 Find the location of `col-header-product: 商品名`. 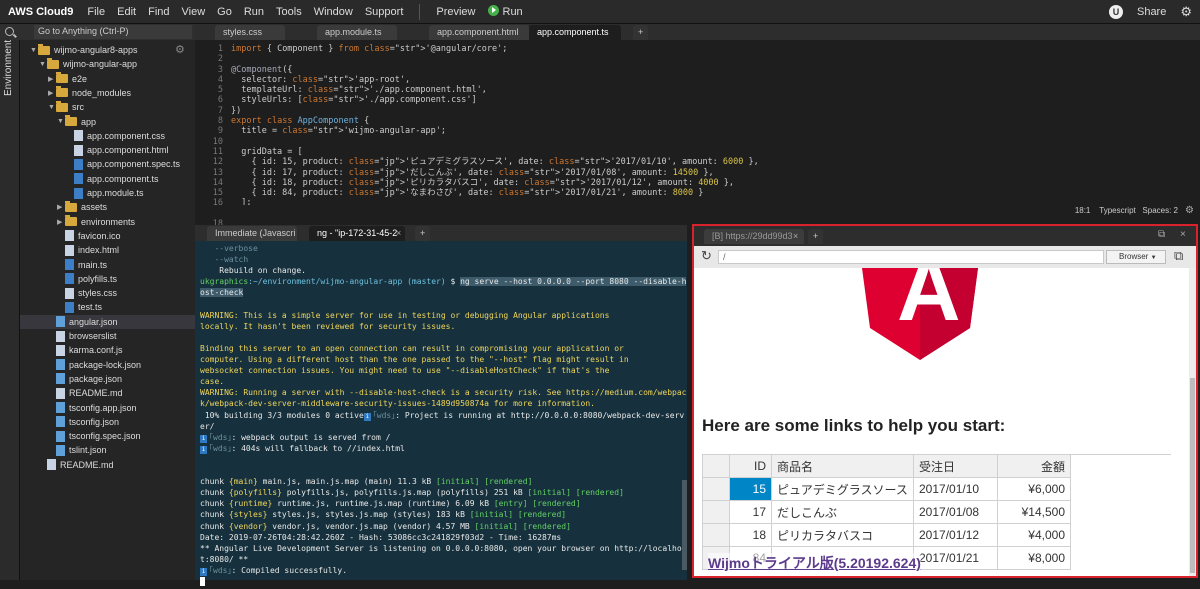

col-header-product: 商品名 is located at coordinates (842, 466).